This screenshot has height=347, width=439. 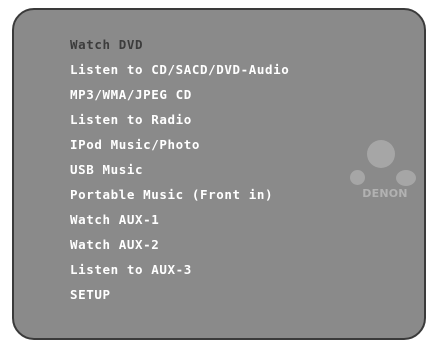 What do you see at coordinates (385, 193) in the screenshot?
I see `brand-name: DENON` at bounding box center [385, 193].